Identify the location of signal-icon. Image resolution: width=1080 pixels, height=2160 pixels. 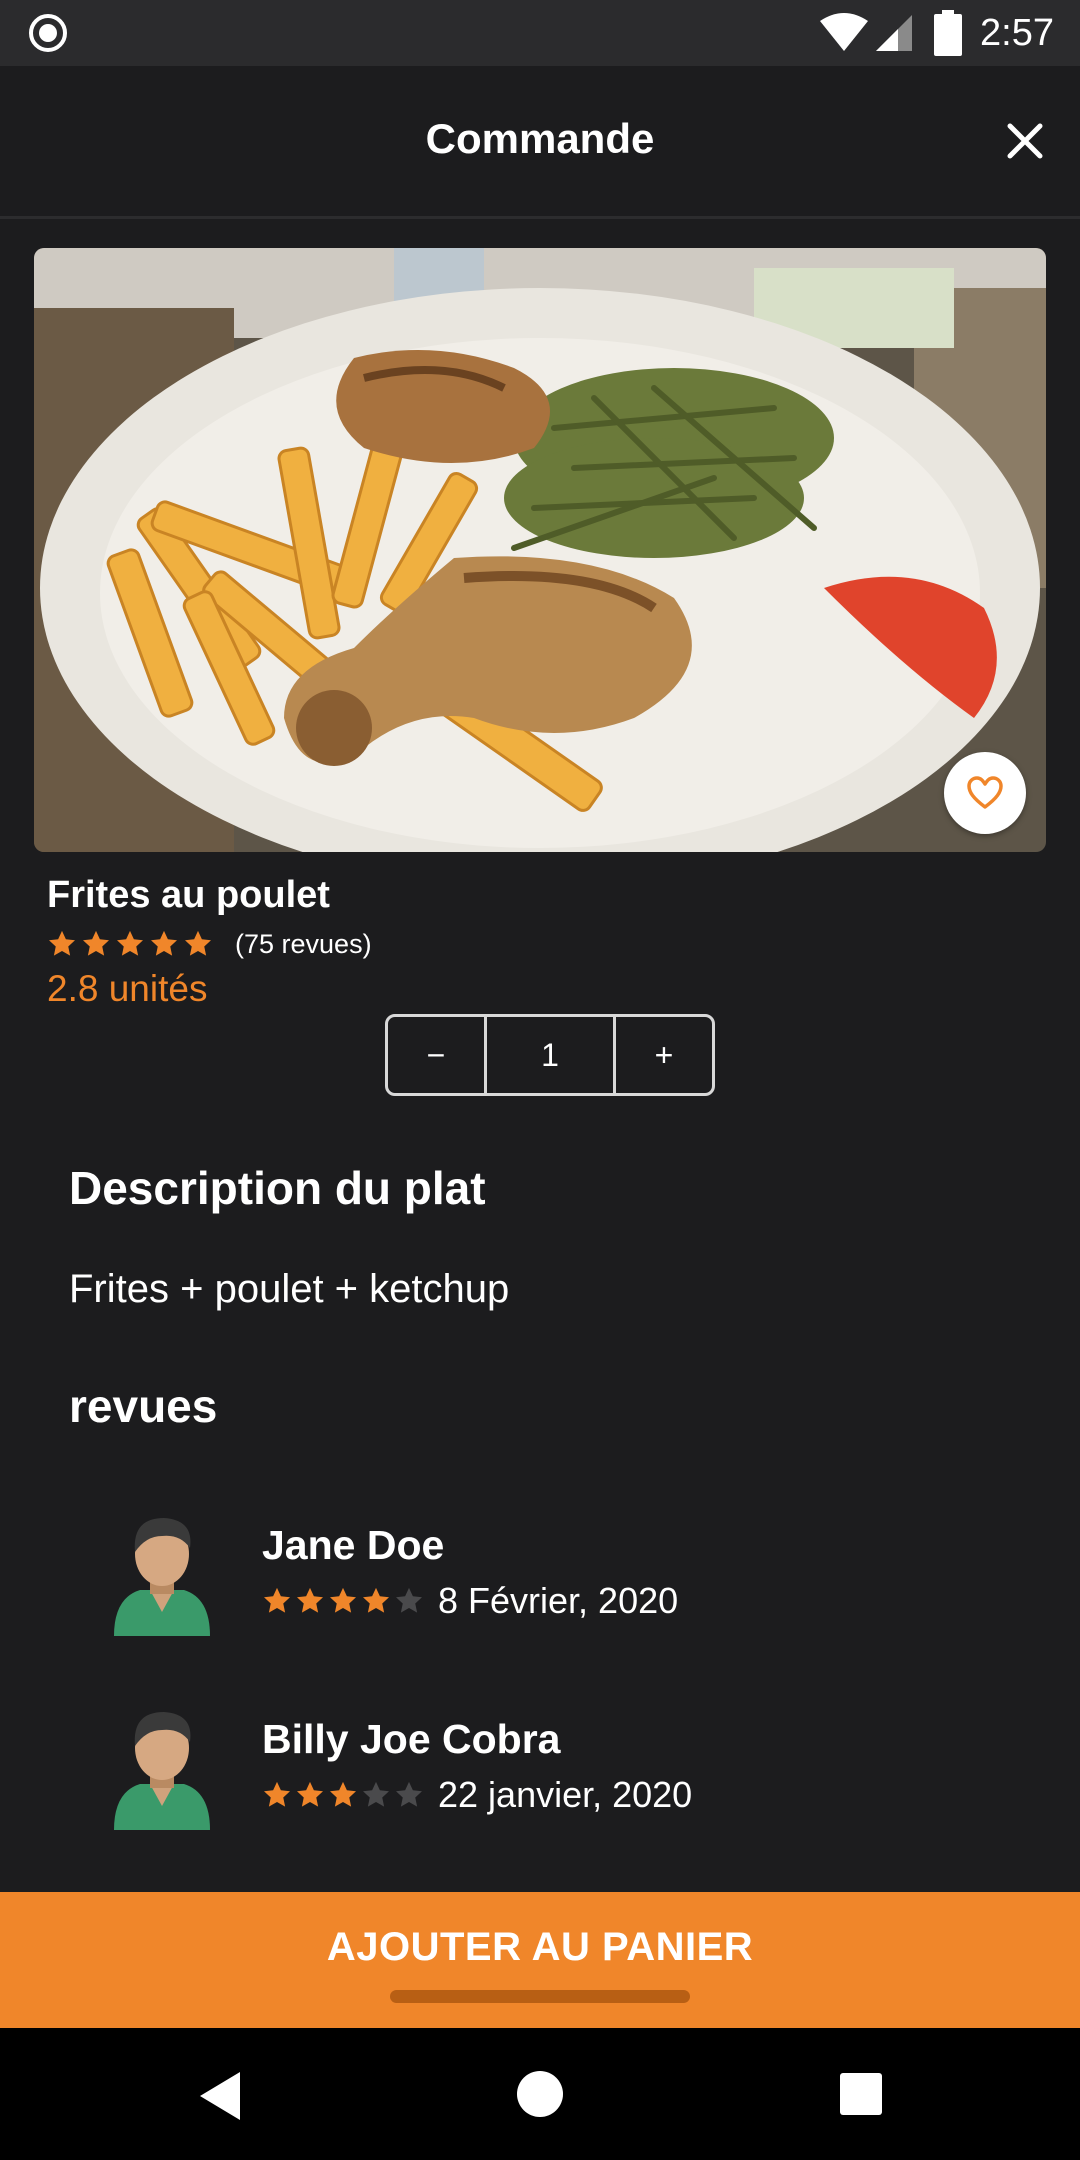
(894, 33).